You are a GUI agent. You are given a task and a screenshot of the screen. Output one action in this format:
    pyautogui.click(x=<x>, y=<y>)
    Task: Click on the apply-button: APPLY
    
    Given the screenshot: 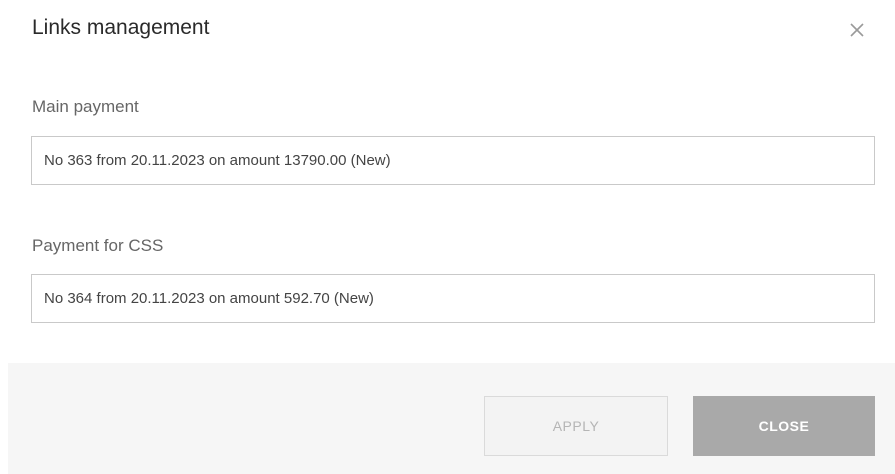 What is the action you would take?
    pyautogui.click(x=576, y=426)
    